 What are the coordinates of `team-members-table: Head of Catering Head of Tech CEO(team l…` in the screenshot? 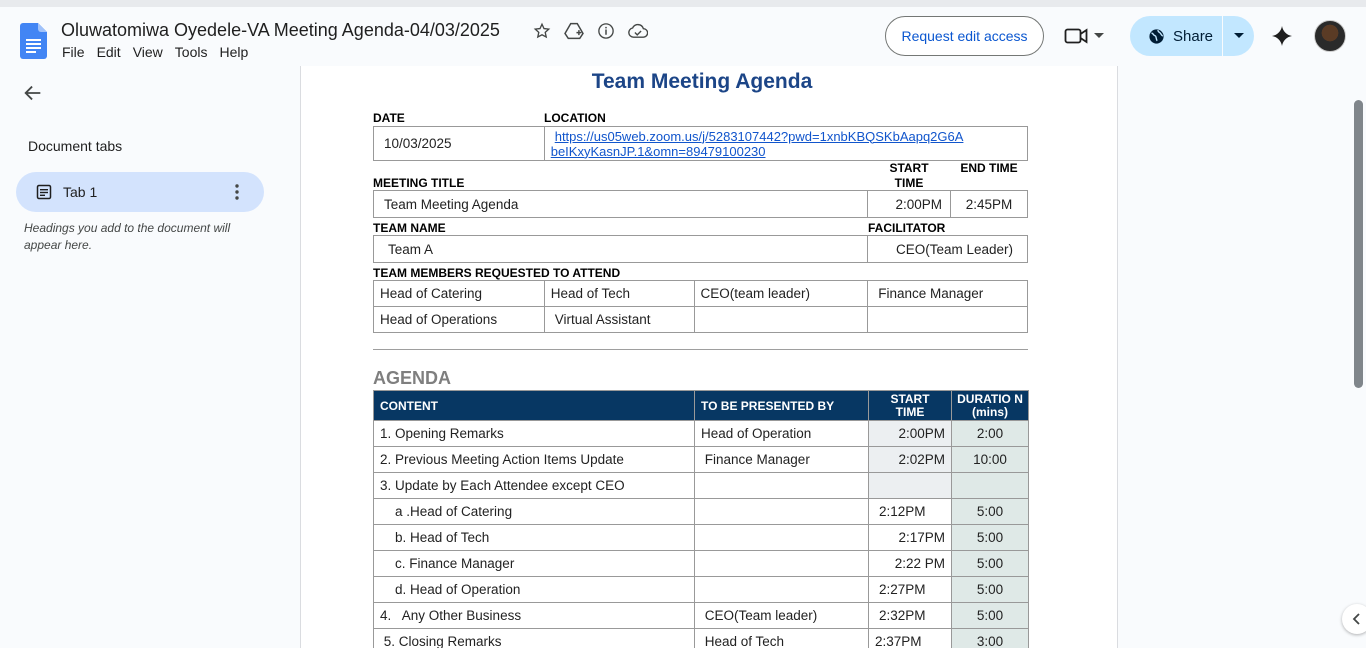 It's located at (700, 306).